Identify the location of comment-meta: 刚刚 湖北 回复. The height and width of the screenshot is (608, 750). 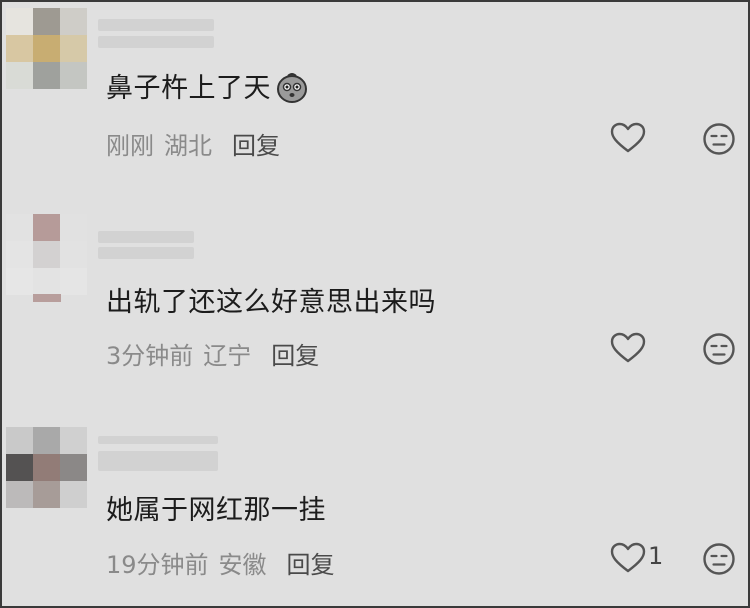
(193, 143).